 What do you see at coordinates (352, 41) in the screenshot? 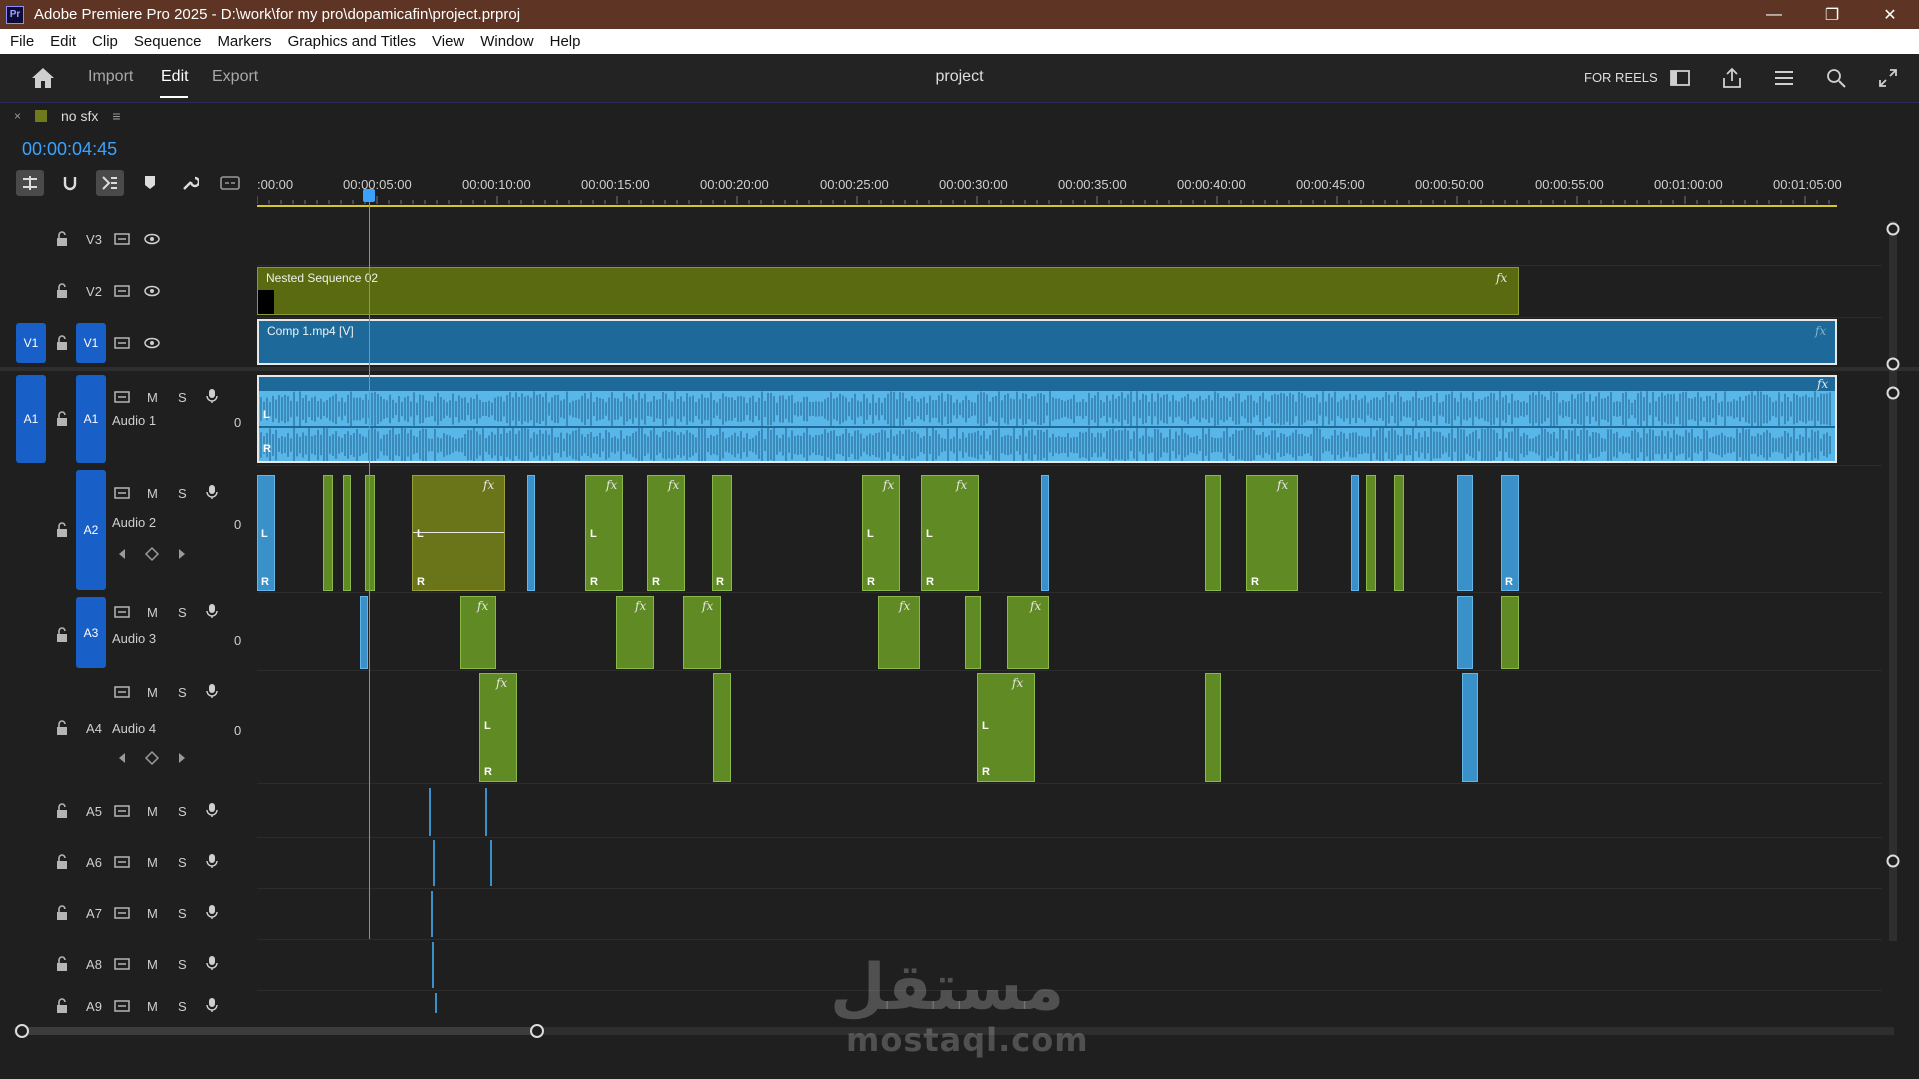
I see `menu-graphics-and-titles: Graphics and Titles` at bounding box center [352, 41].